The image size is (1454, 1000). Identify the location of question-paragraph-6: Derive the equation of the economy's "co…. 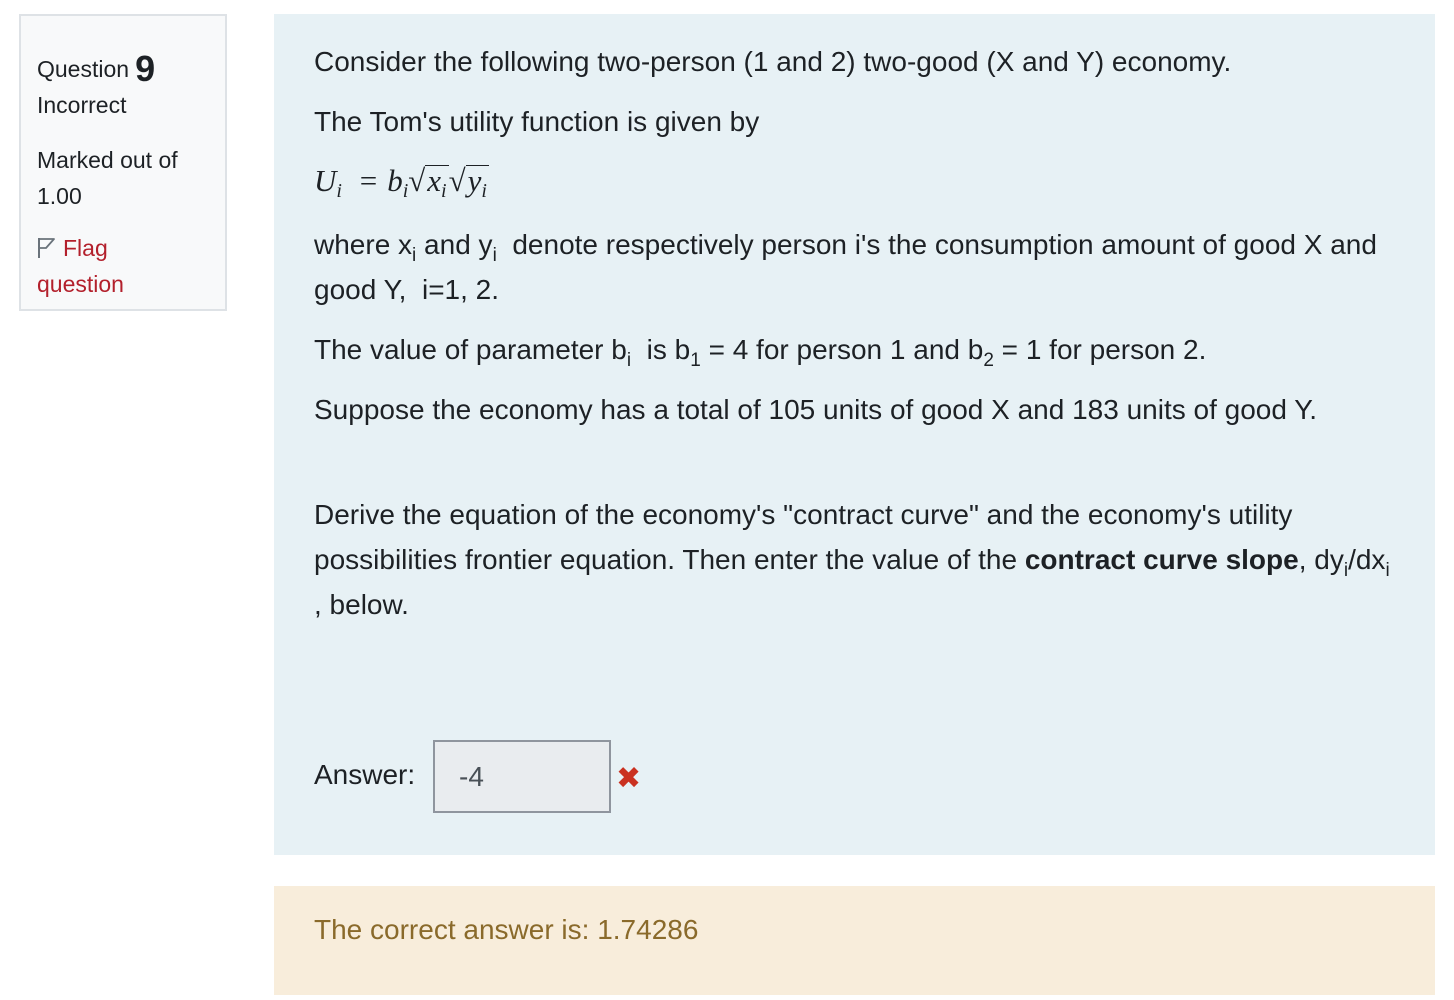
(859, 559).